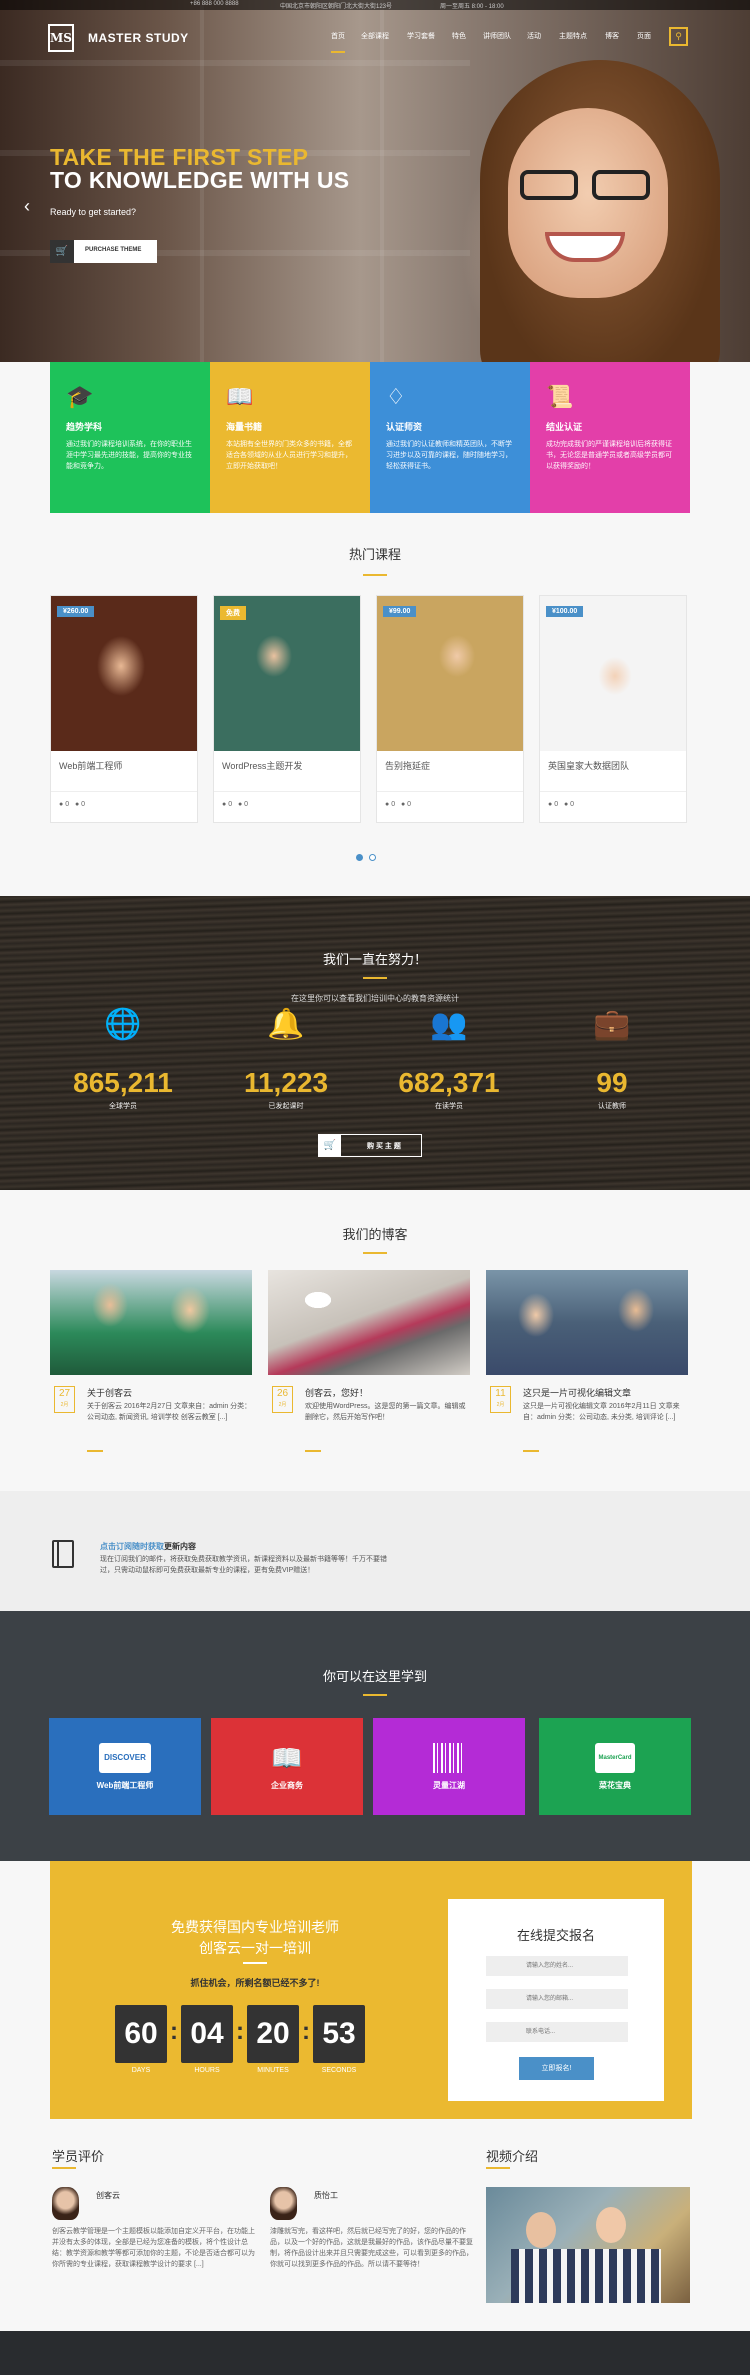 The width and height of the screenshot is (750, 2375). I want to click on stat-global-students: 🌐 865,211 全球学员, so click(123, 1058).